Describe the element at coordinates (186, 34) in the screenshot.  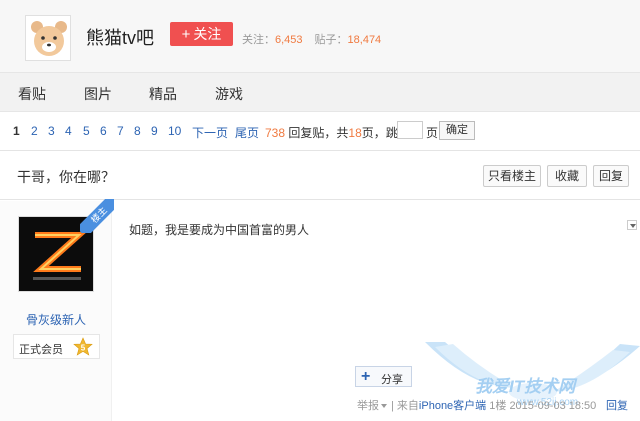
I see `plus-icon: +` at that location.